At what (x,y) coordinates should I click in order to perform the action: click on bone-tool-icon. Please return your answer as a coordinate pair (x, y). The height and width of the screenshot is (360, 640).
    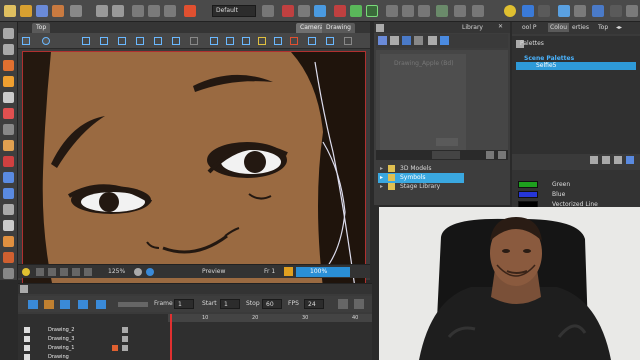
    Looking at the image, I should click on (8, 241).